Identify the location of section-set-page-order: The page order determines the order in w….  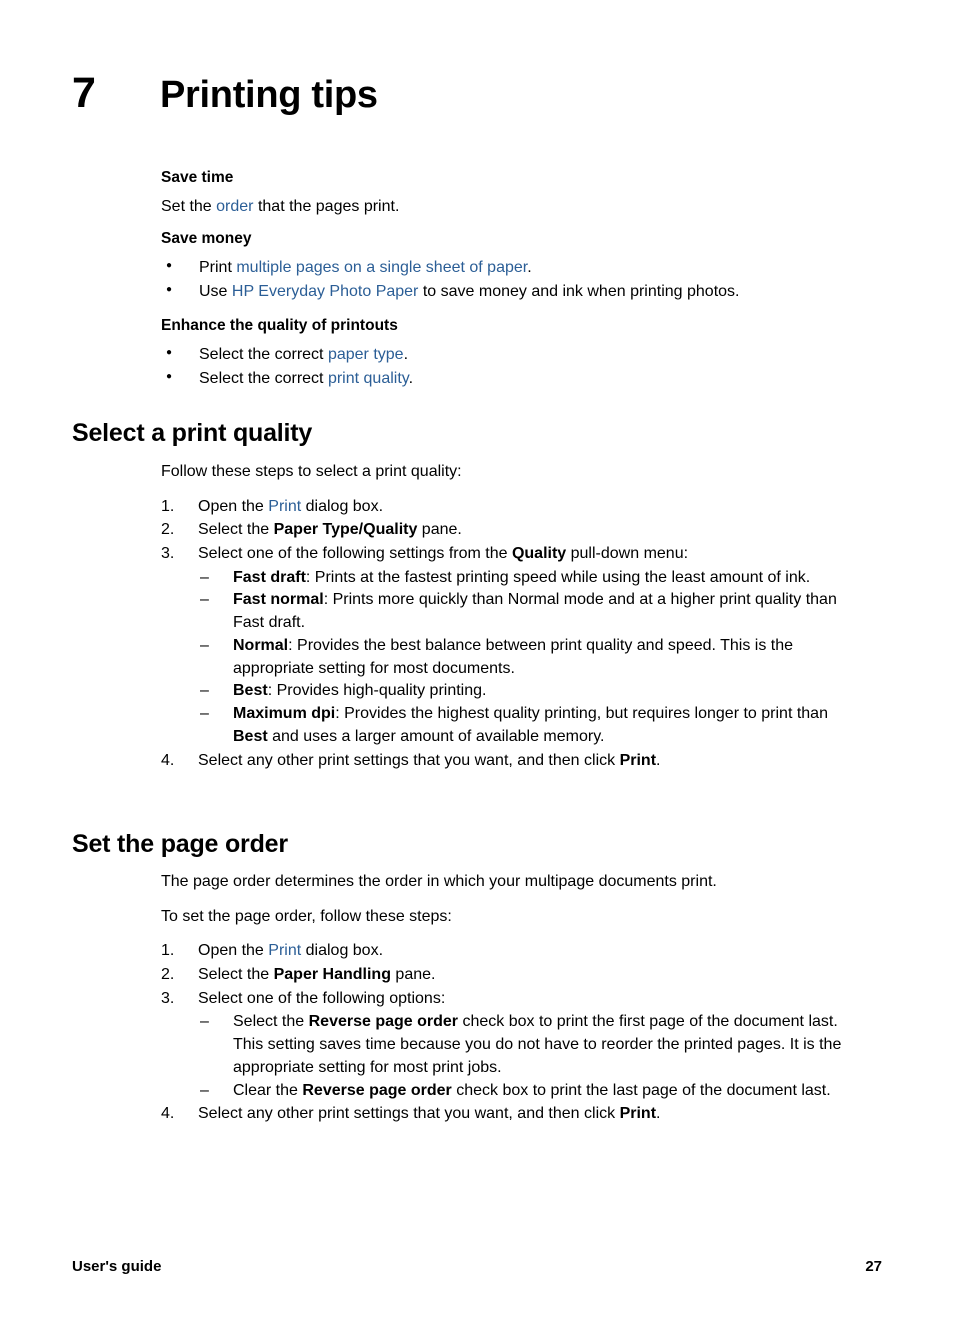
(506, 999).